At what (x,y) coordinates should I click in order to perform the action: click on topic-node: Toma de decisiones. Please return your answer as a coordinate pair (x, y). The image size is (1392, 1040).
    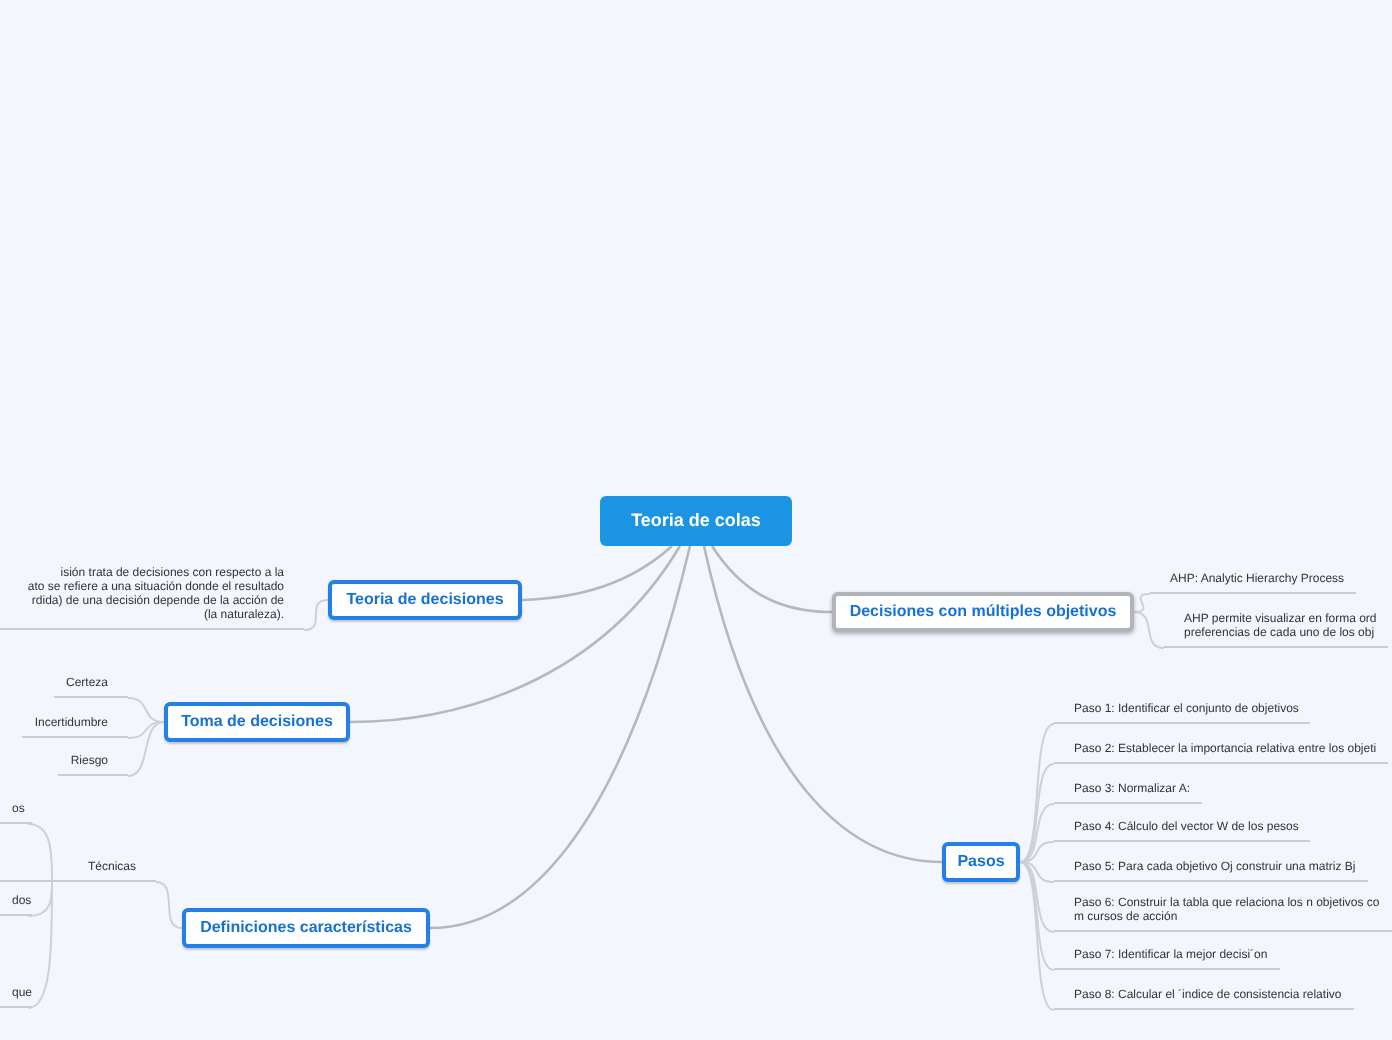
    Looking at the image, I should click on (257, 722).